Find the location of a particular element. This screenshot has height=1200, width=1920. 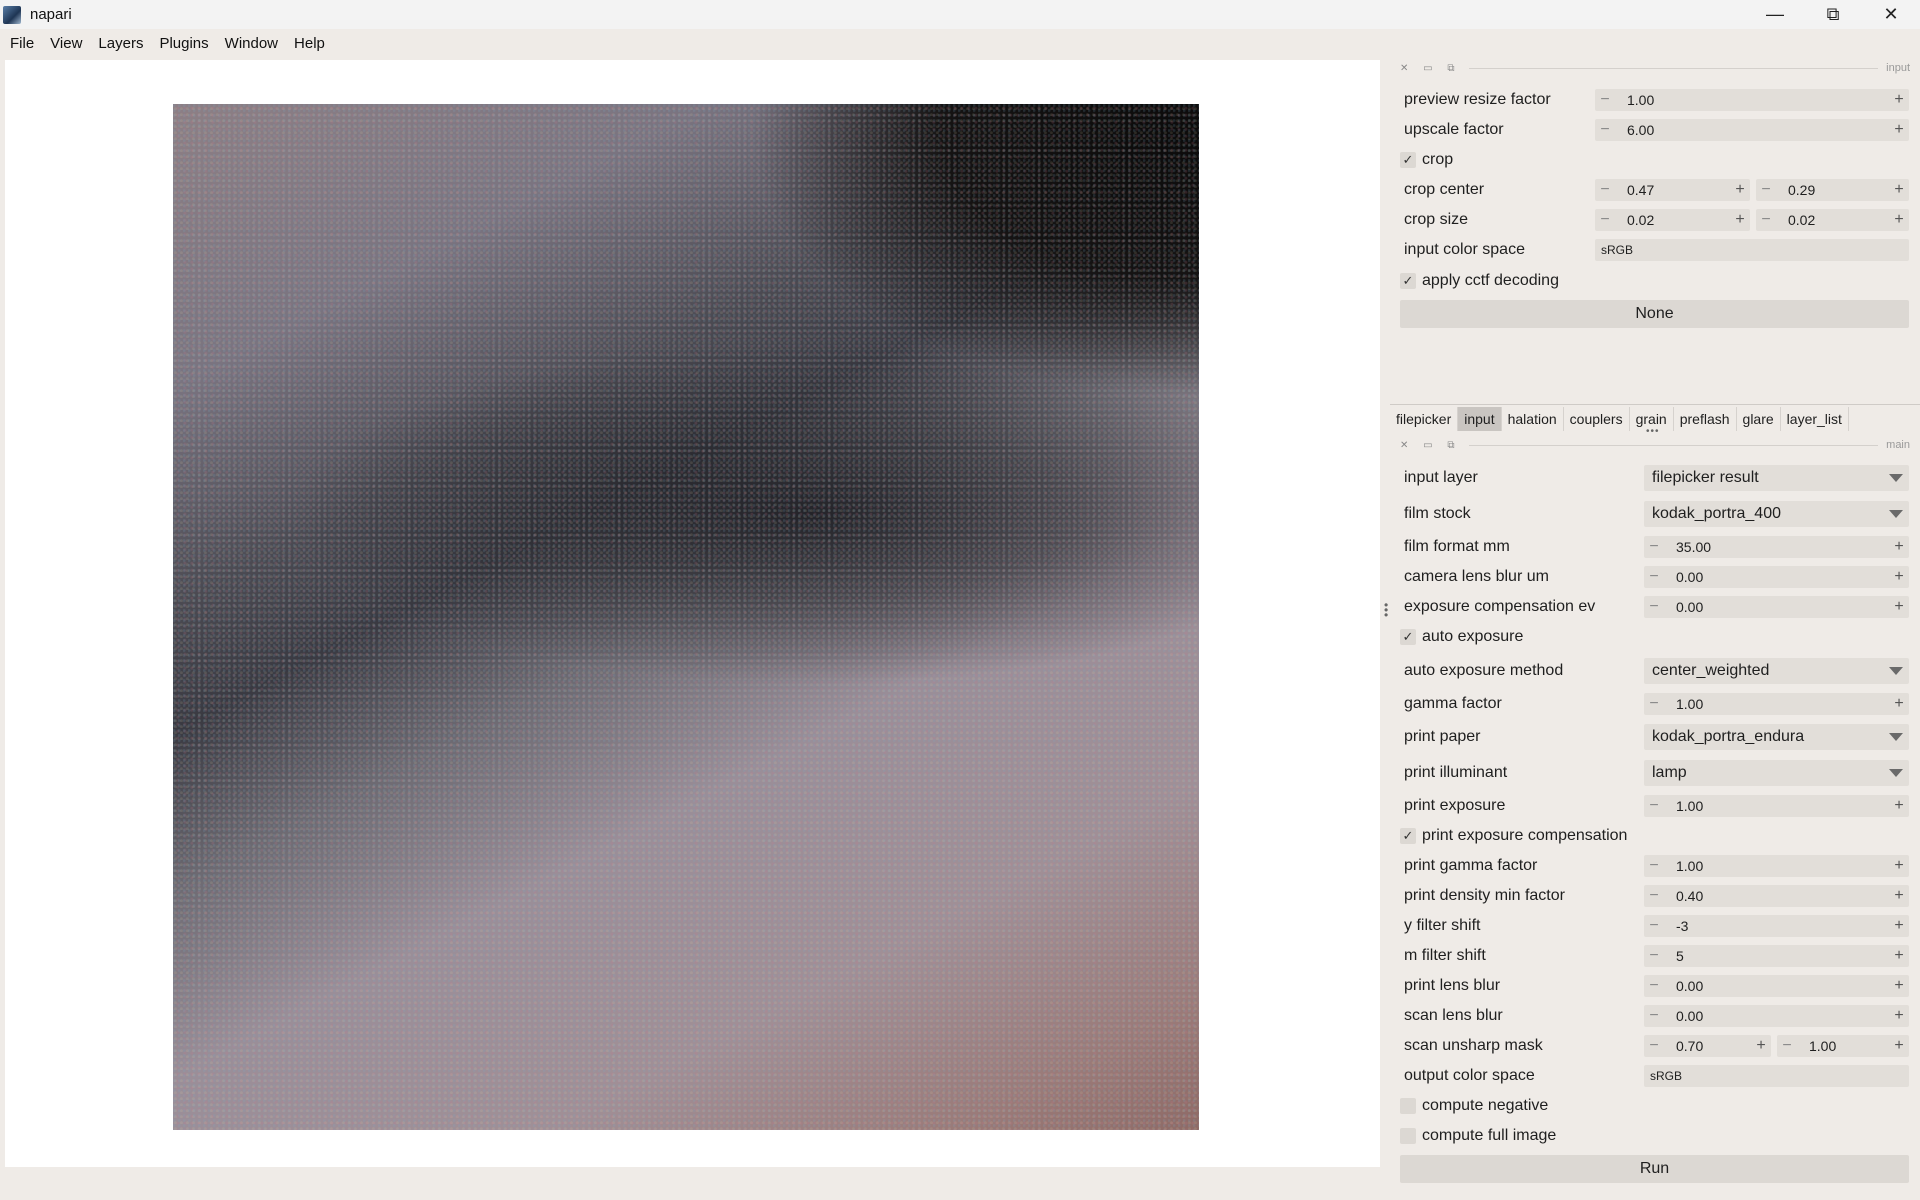

crop-size-x-spinbox: − 0.02 + is located at coordinates (1672, 220).